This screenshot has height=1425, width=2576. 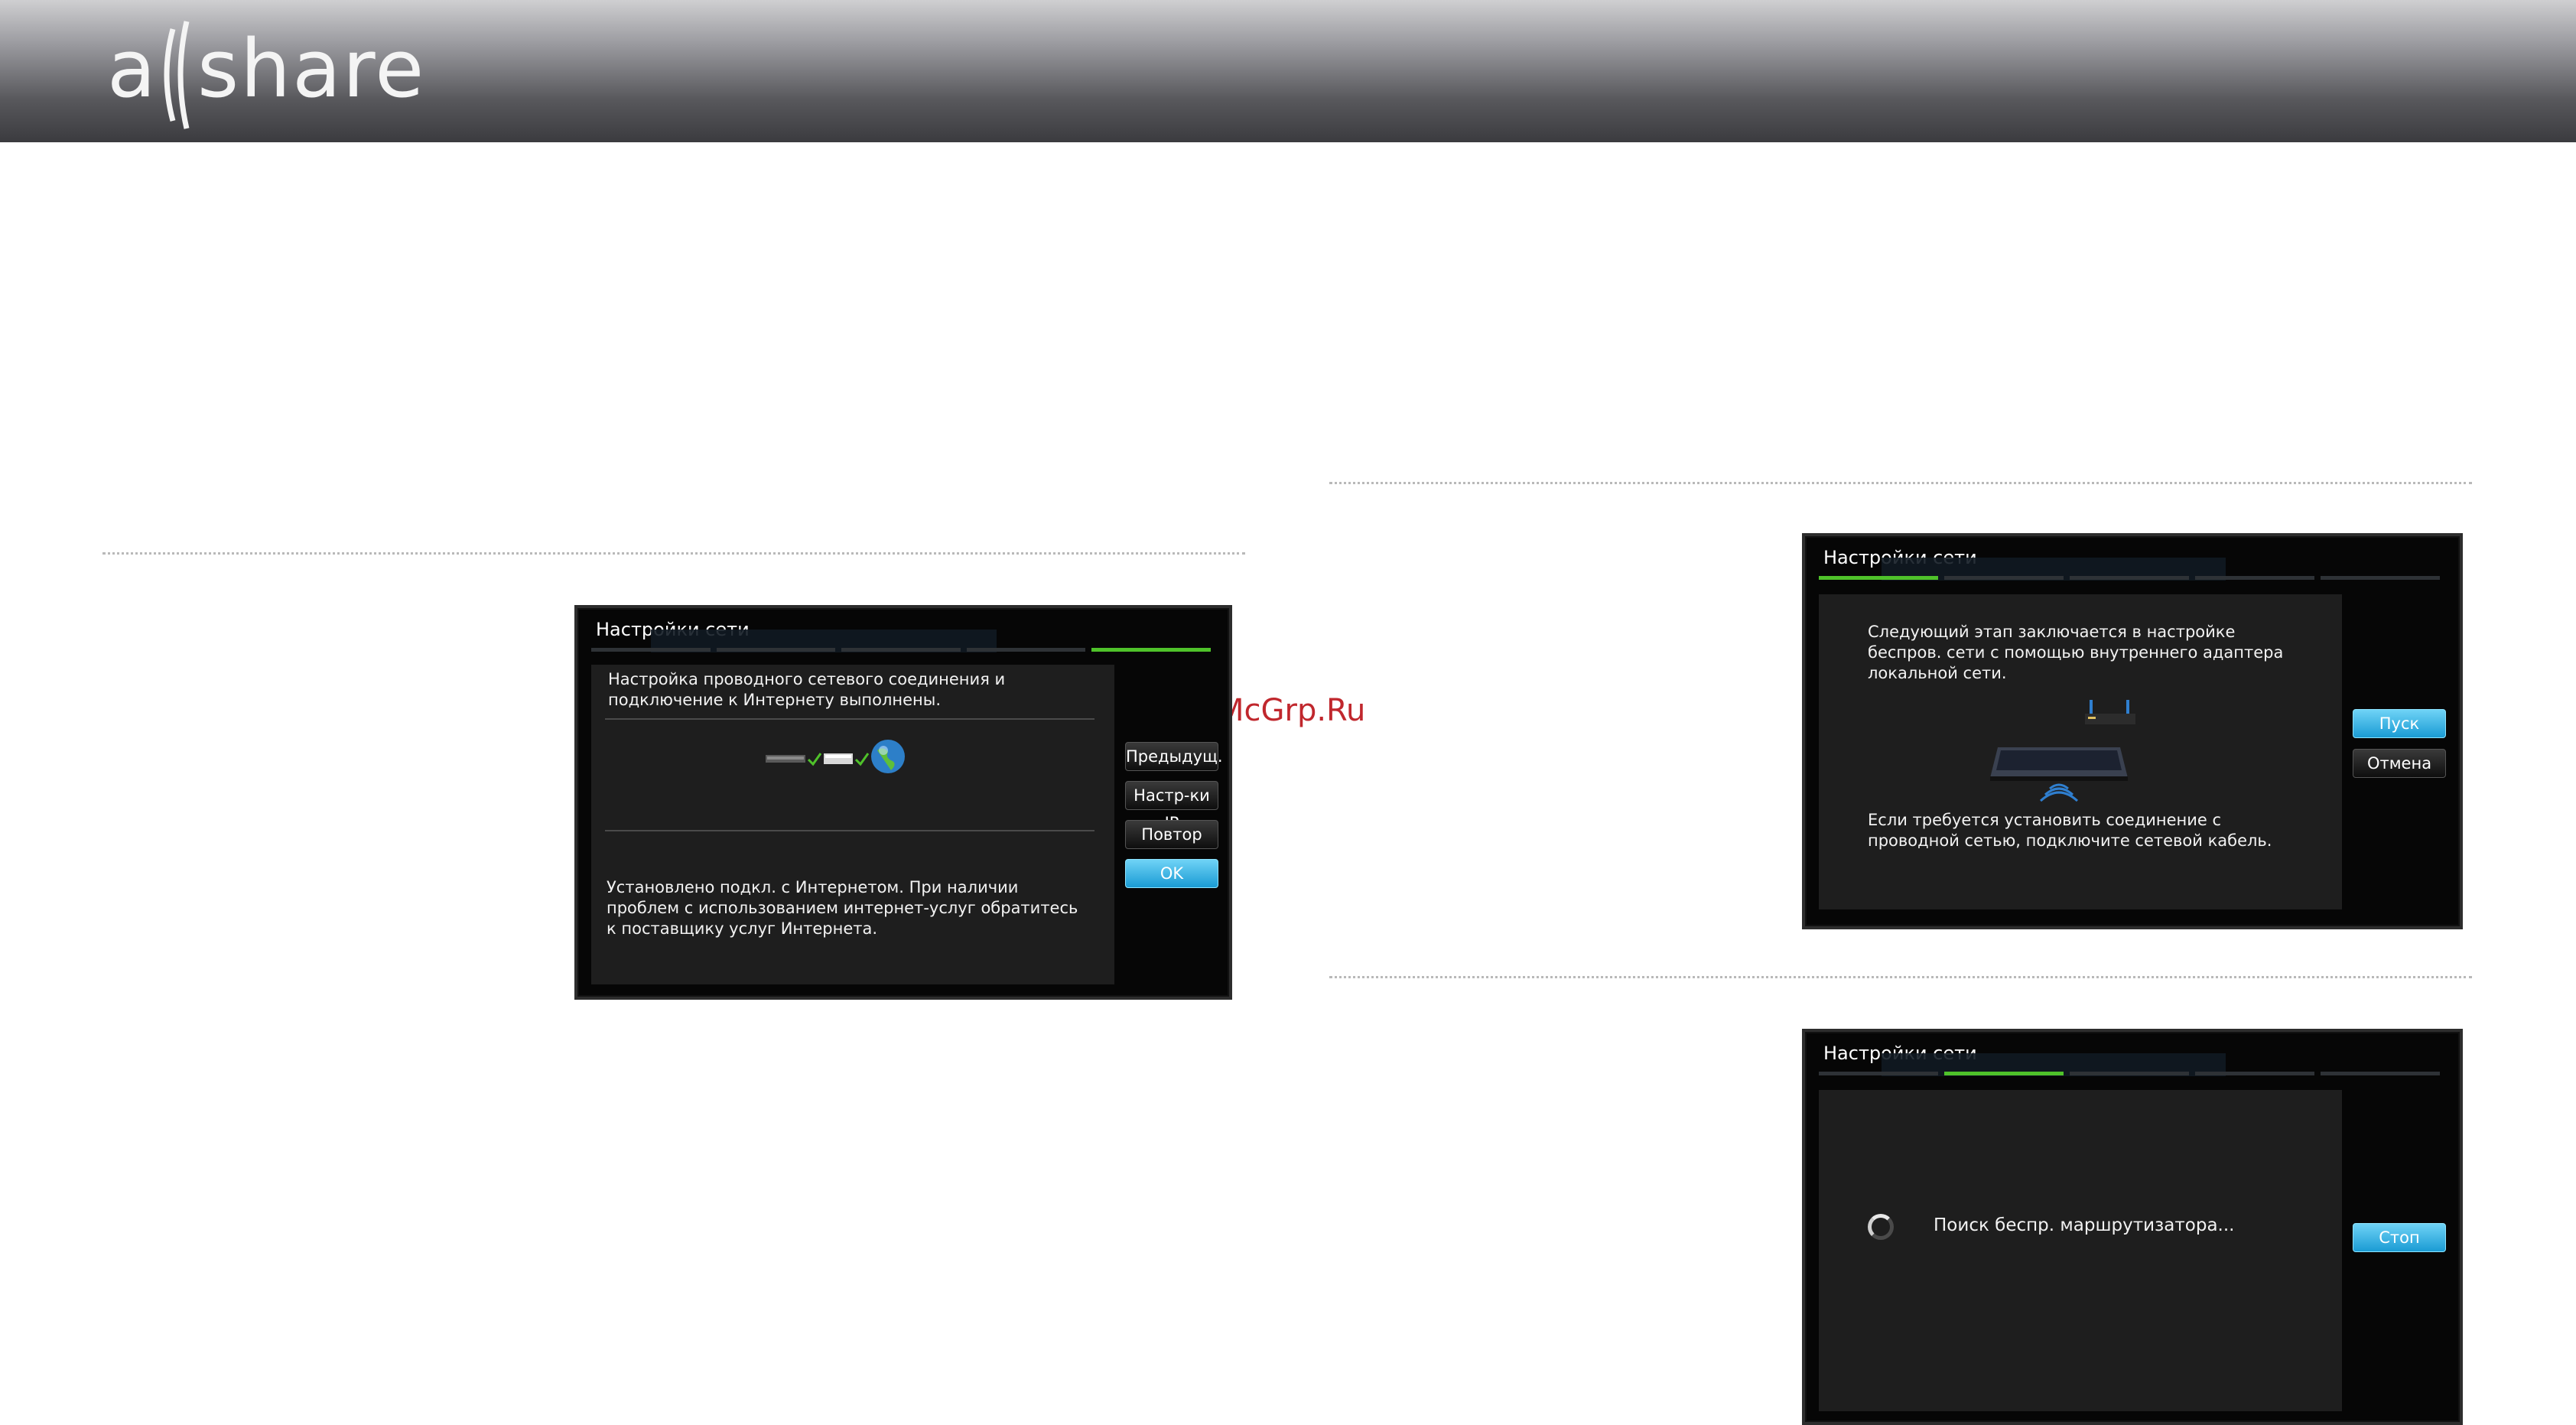 I want to click on stop-button: Стоп, so click(x=2399, y=1237).